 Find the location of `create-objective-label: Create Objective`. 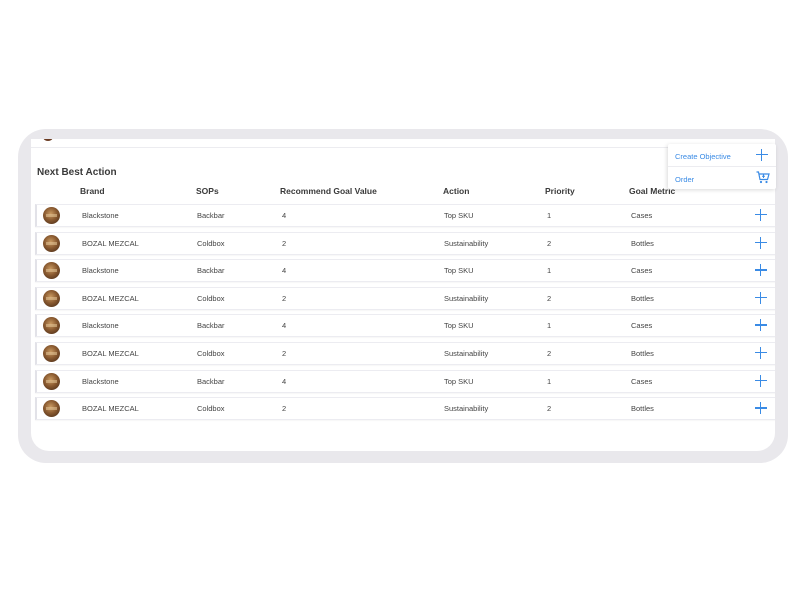

create-objective-label: Create Objective is located at coordinates (703, 156).